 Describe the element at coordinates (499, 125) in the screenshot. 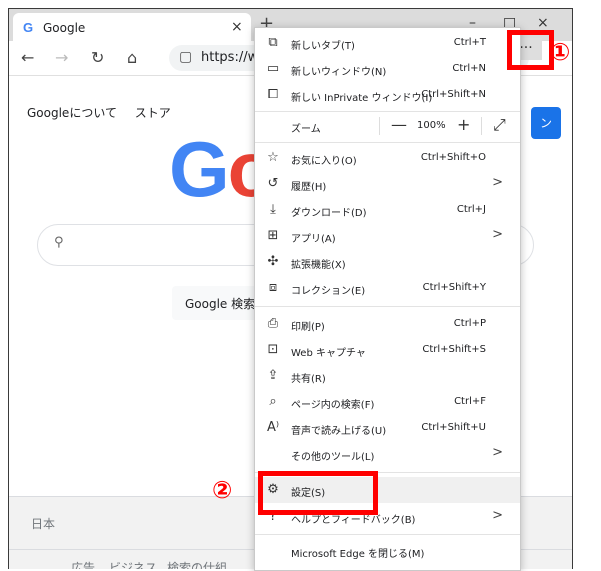

I see `fullscreen-icon: ⤢` at that location.